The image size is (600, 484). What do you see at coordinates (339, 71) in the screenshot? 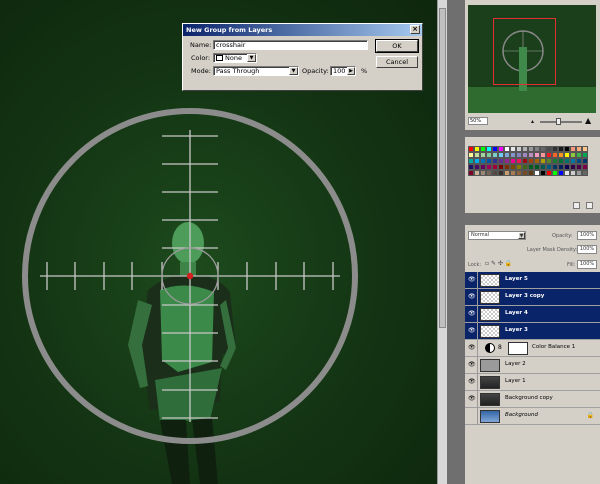
I see `opacity-value: 100` at bounding box center [339, 71].